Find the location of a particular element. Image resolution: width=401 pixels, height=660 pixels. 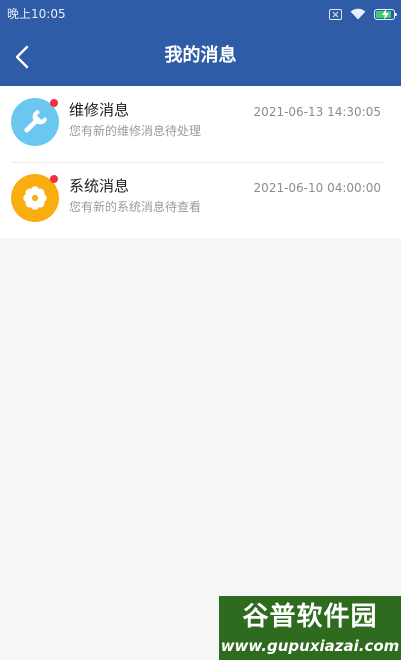

message-title: 维修消息 is located at coordinates (99, 110).